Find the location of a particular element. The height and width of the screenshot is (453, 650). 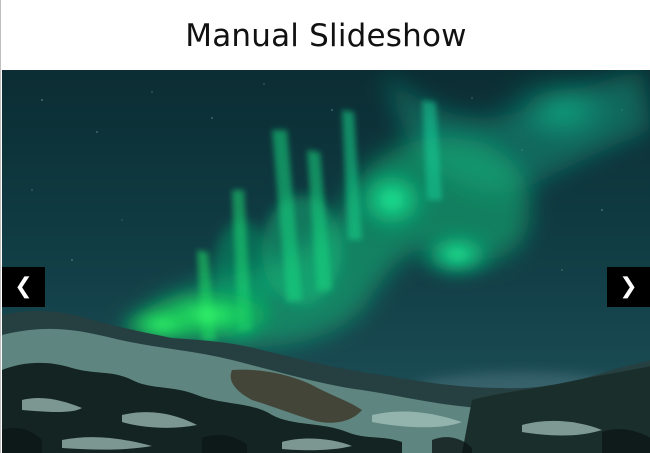

page-title: Manual Slideshow is located at coordinates (326, 36).